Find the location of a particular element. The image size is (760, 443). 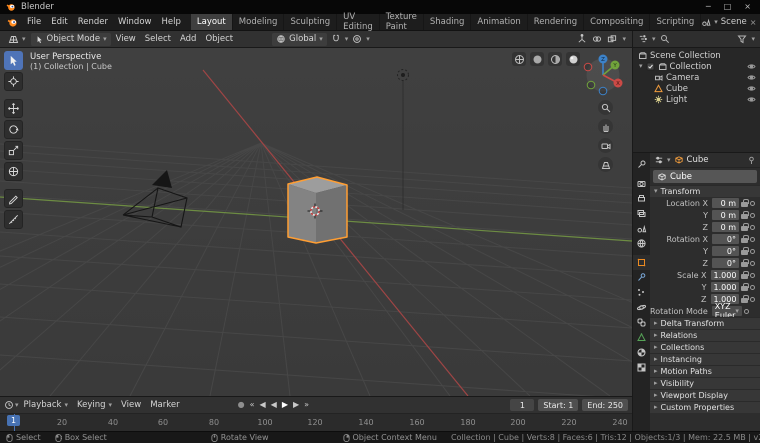

cube-object is located at coordinates (317, 210).